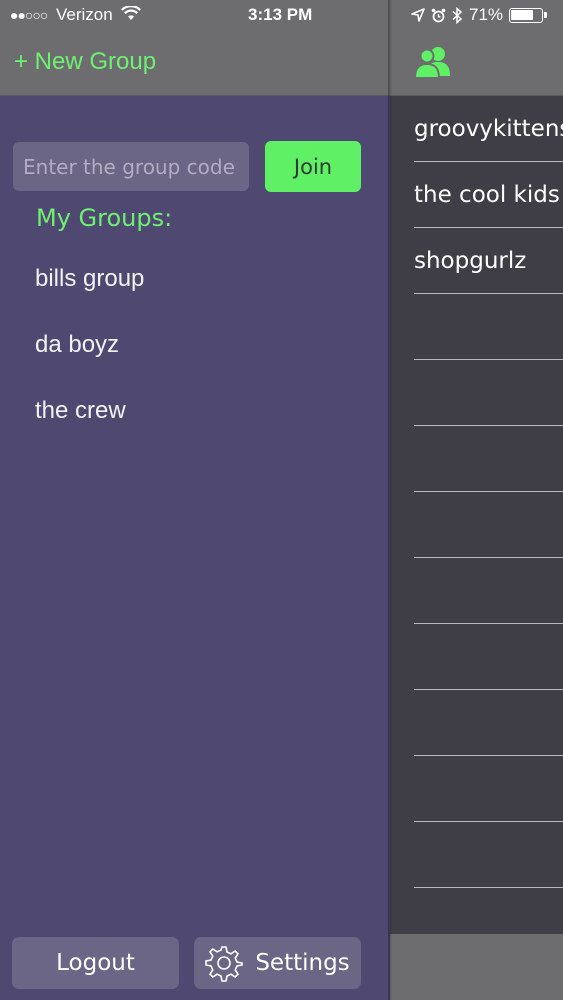  I want to click on settings-label: Settings, so click(302, 963).